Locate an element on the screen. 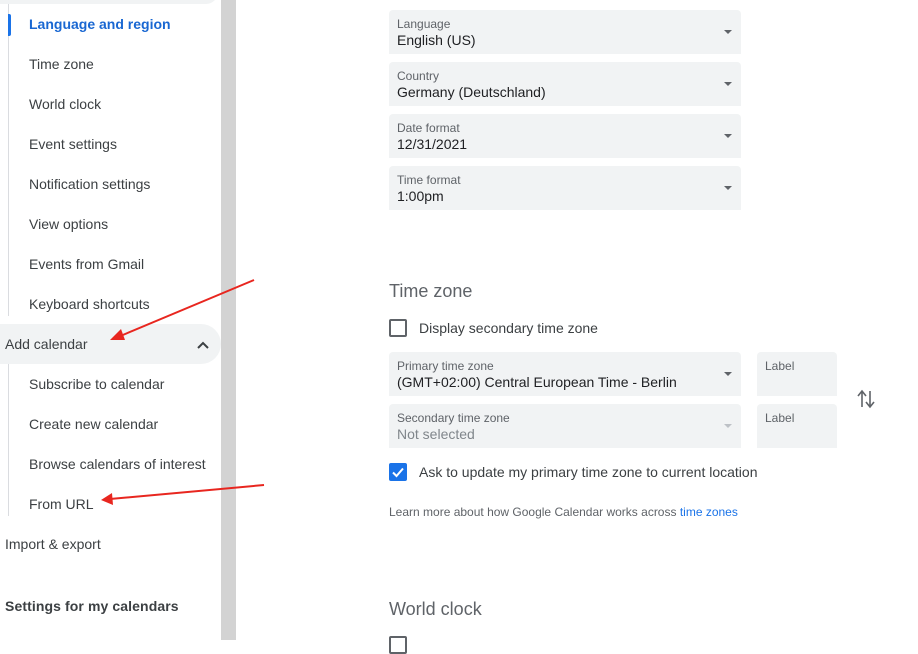  secondary-time-zone-checkbox is located at coordinates (398, 328).